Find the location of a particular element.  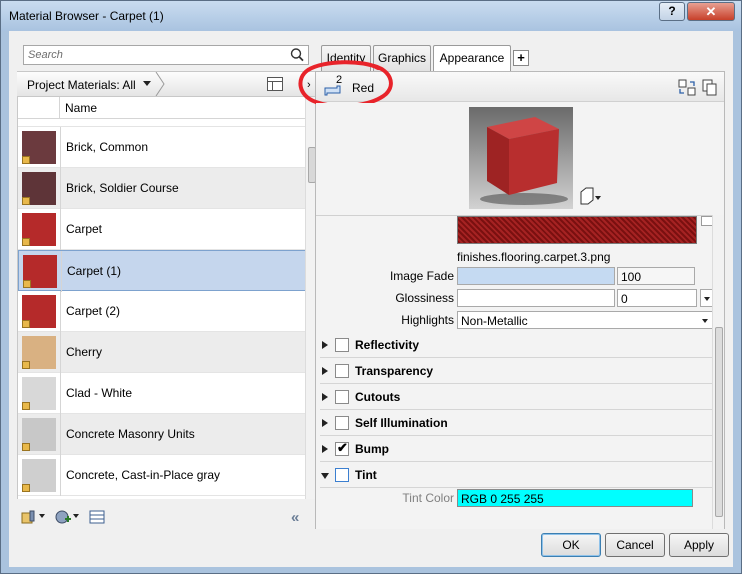

image-texture-swatch is located at coordinates (577, 230).